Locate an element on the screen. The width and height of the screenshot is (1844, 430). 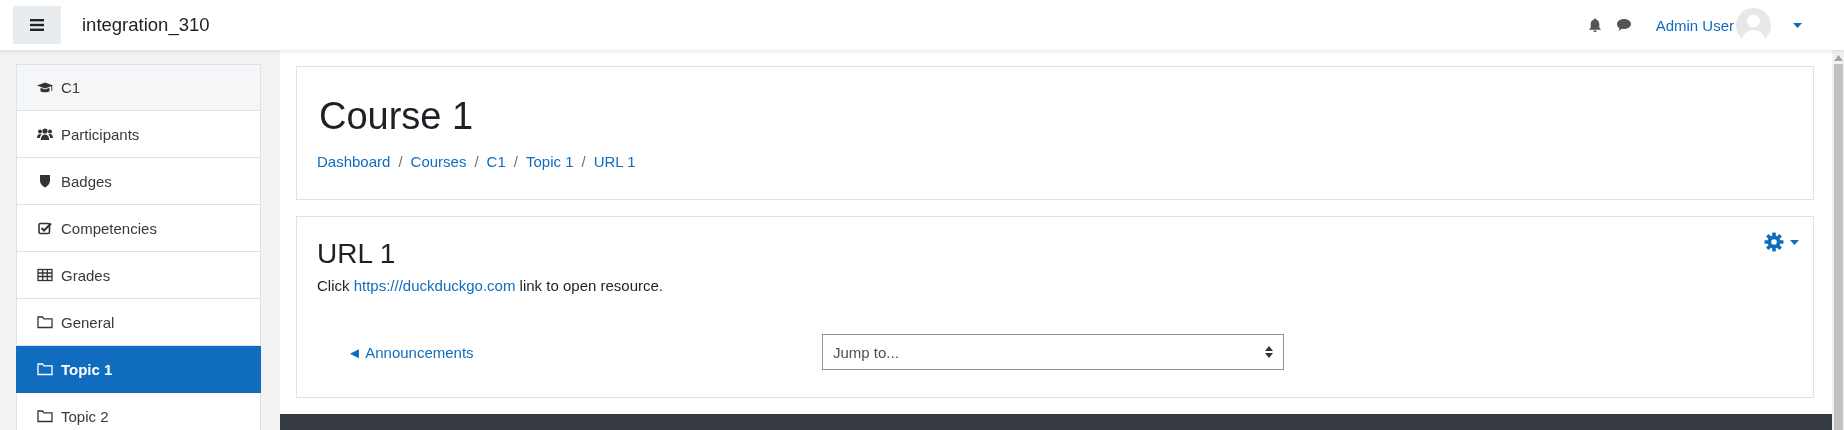
breadcrumb-link: URL 1 is located at coordinates (614, 161).